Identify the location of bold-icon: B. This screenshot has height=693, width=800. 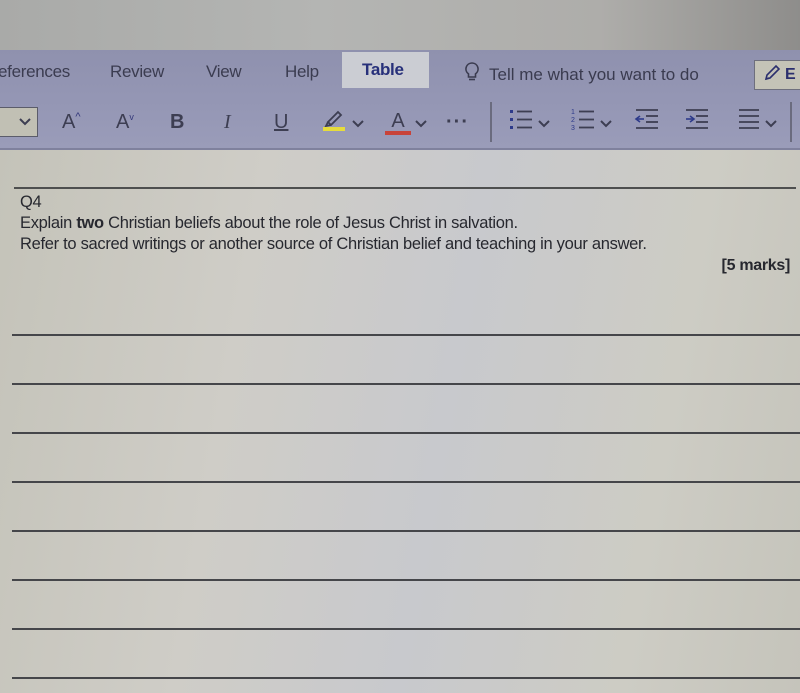
(177, 121).